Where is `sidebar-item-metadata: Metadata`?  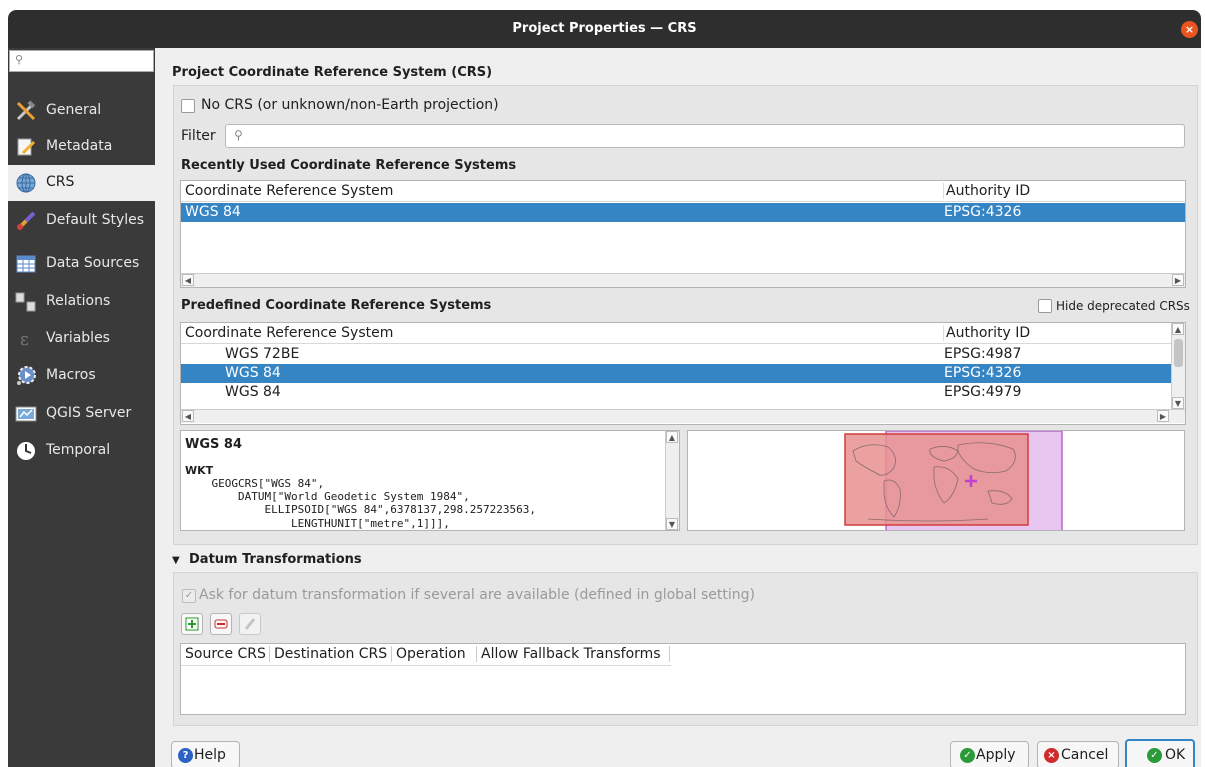 sidebar-item-metadata: Metadata is located at coordinates (81, 147).